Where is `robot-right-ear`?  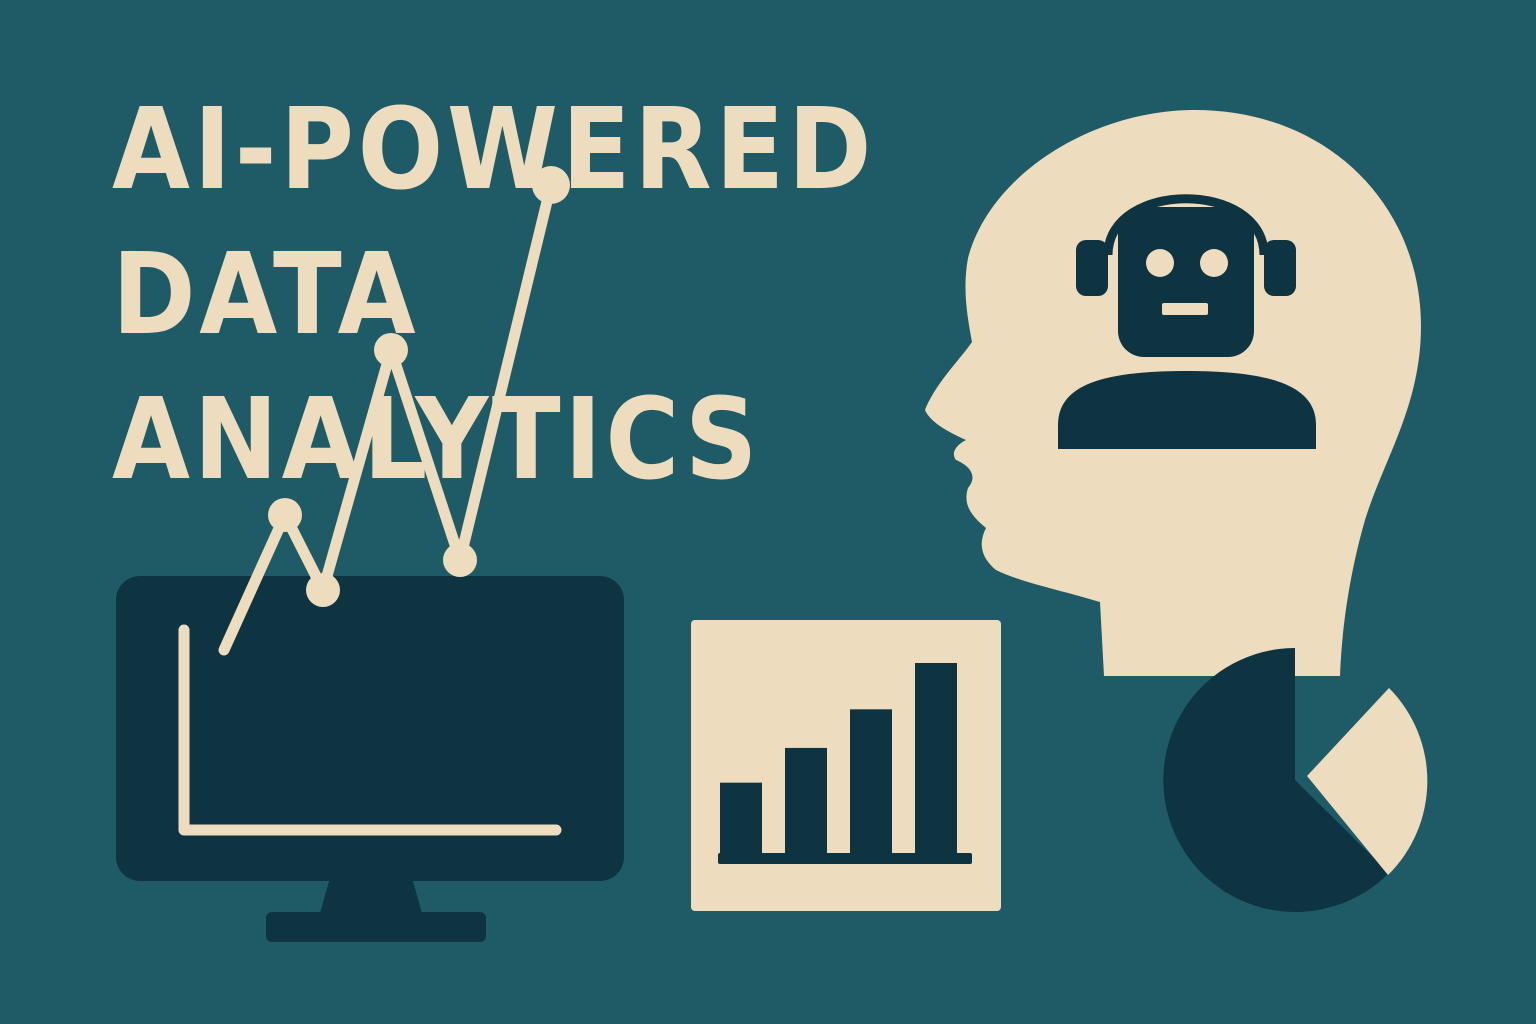 robot-right-ear is located at coordinates (1280, 268).